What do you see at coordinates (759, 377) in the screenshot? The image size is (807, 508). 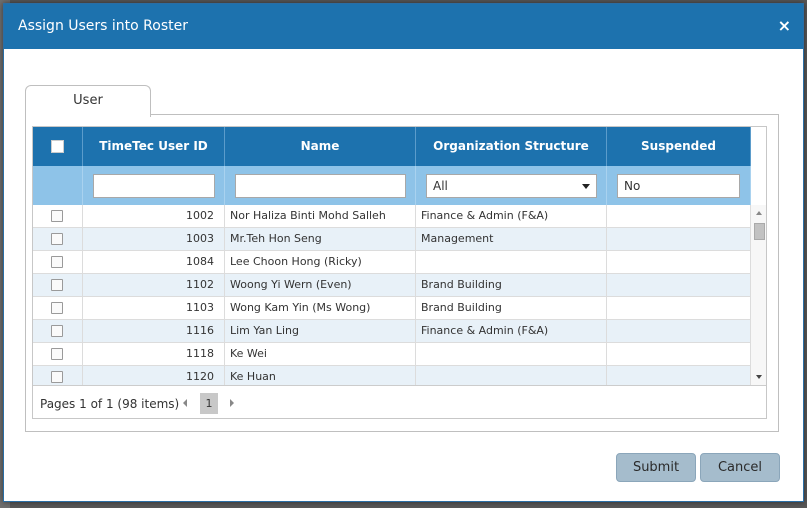 I see `scroll-down-arrow-icon` at bounding box center [759, 377].